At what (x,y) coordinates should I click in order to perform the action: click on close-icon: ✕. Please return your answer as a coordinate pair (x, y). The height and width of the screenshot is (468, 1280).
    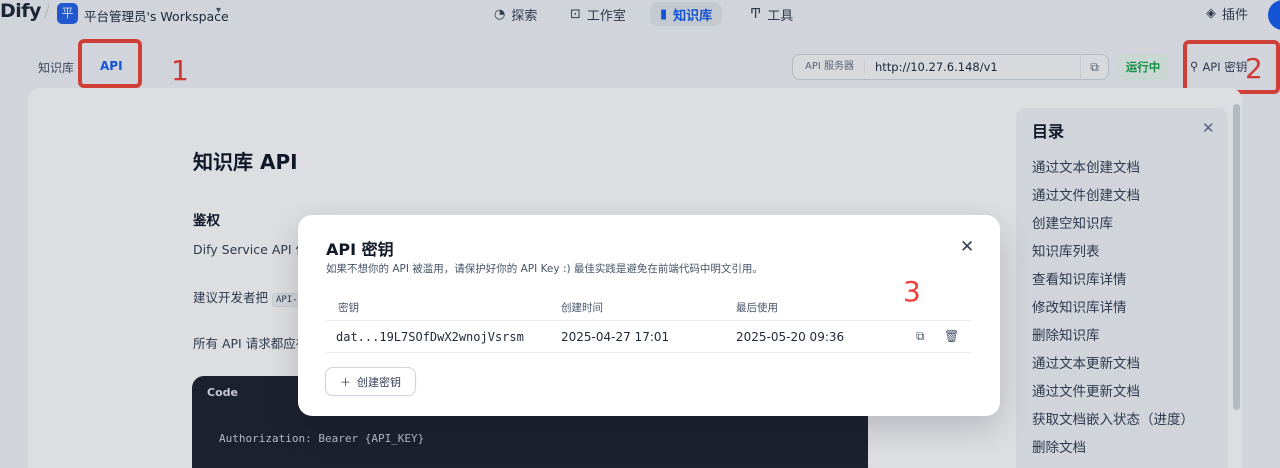
    Looking at the image, I should click on (967, 247).